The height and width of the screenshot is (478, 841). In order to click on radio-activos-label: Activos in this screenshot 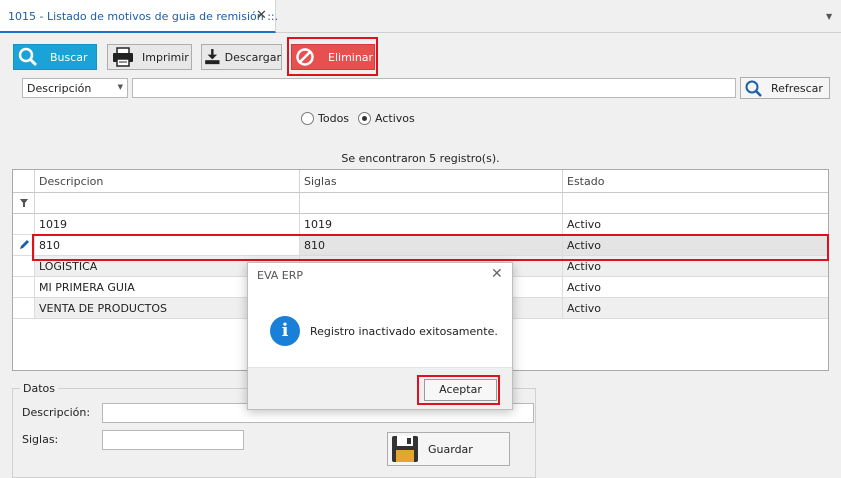, I will do `click(395, 118)`.